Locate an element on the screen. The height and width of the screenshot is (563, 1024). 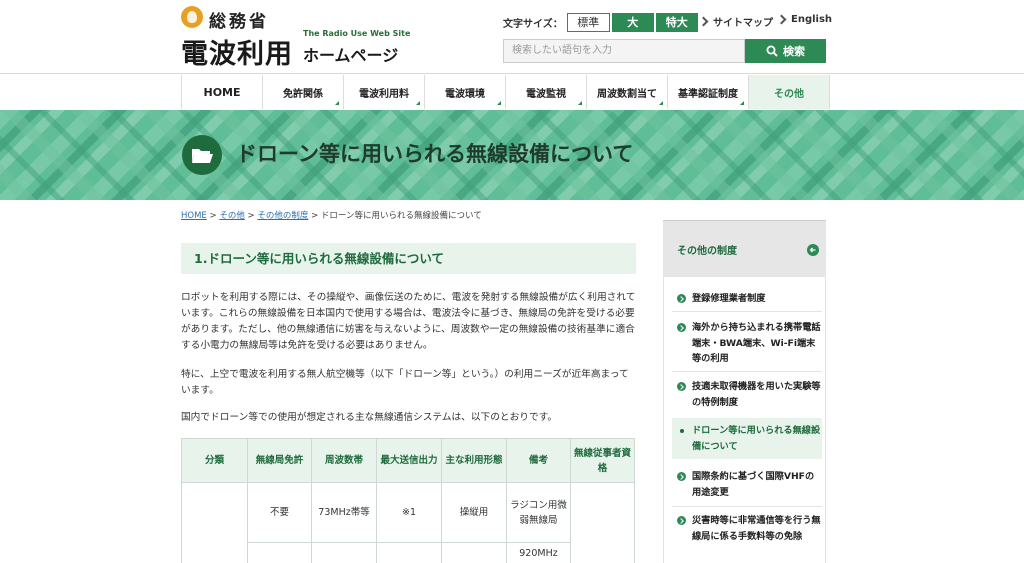
sidebar-item-label: 海外から持ち込まれる携帯電話端末・BWA端末、Wi-Fi端末等の利用 is located at coordinates (756, 343).